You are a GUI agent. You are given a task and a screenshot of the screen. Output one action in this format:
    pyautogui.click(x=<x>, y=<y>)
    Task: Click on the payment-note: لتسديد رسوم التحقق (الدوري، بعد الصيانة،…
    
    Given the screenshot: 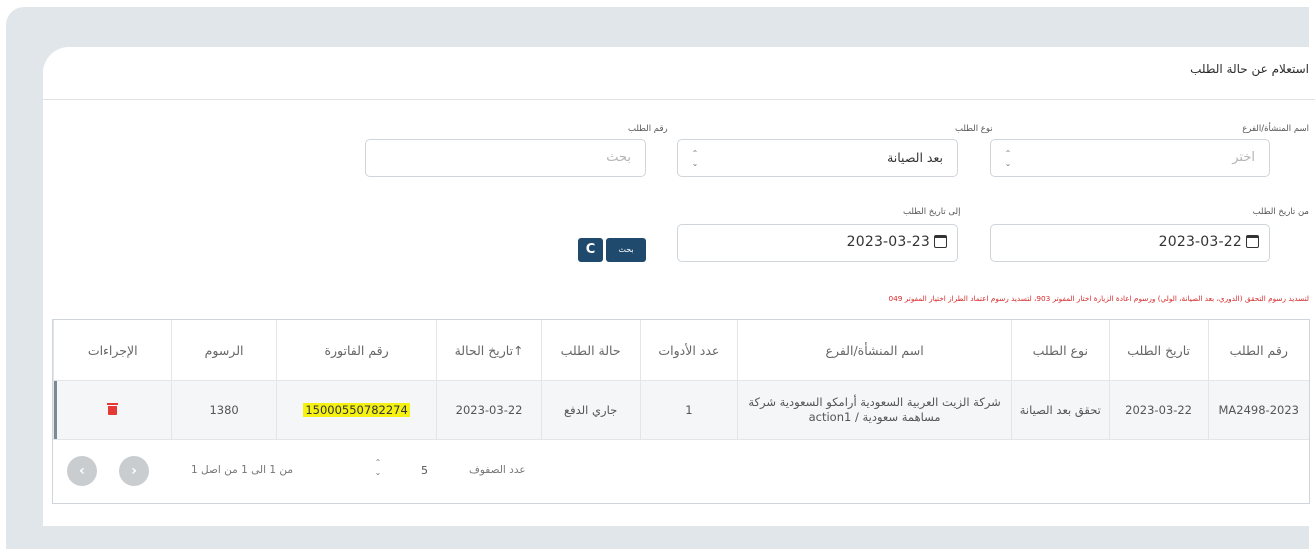 What is the action you would take?
    pyautogui.click(x=1098, y=298)
    